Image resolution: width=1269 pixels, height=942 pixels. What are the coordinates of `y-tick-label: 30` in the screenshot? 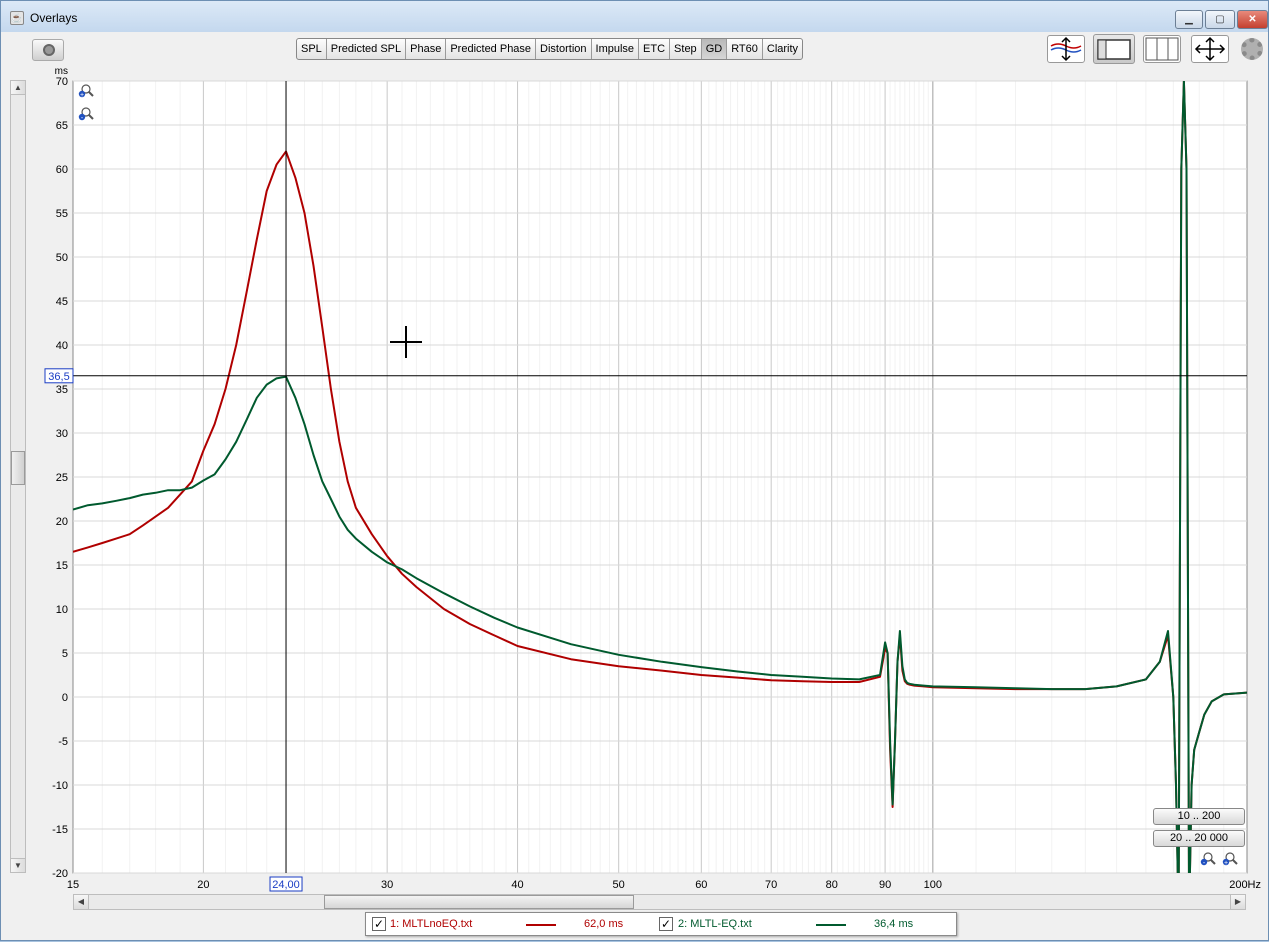 It's located at (62, 434).